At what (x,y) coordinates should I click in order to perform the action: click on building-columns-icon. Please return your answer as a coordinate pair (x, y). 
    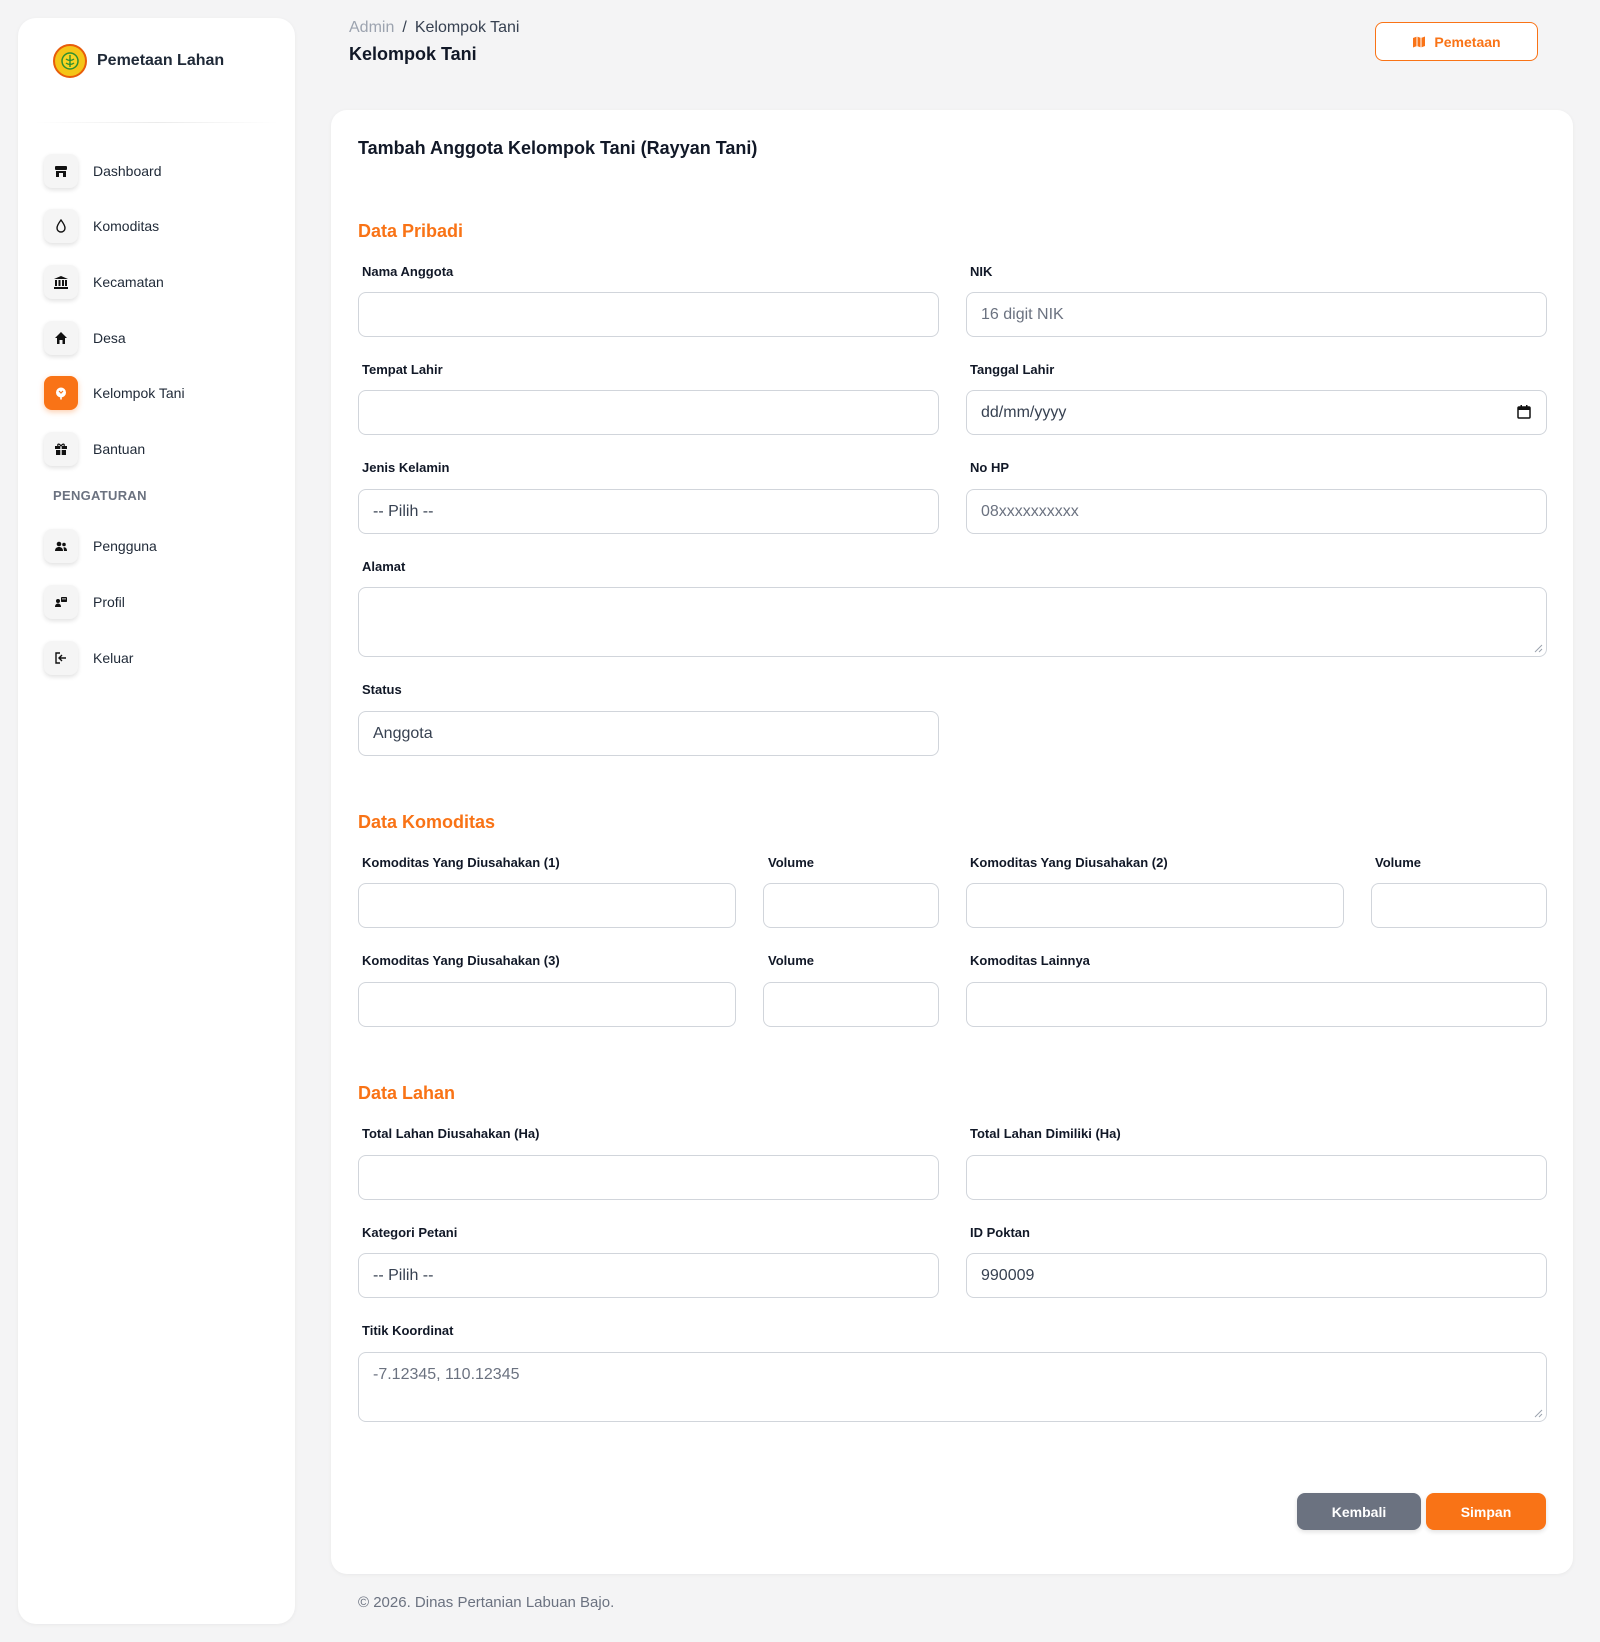
    Looking at the image, I should click on (61, 281).